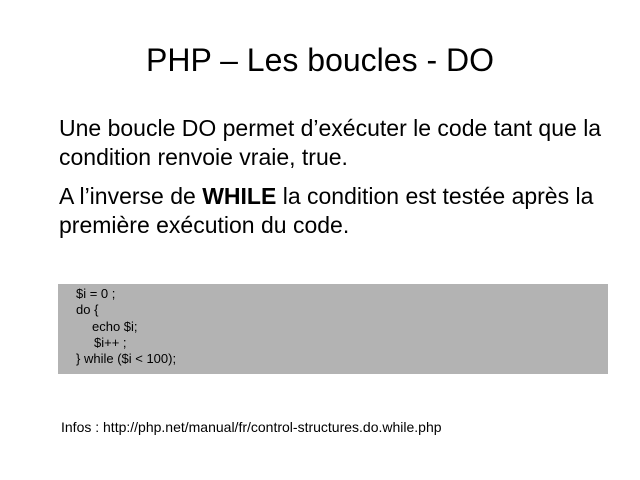 This screenshot has width=640, height=480. What do you see at coordinates (115, 326) in the screenshot?
I see `code-line-echo: echo $i;` at bounding box center [115, 326].